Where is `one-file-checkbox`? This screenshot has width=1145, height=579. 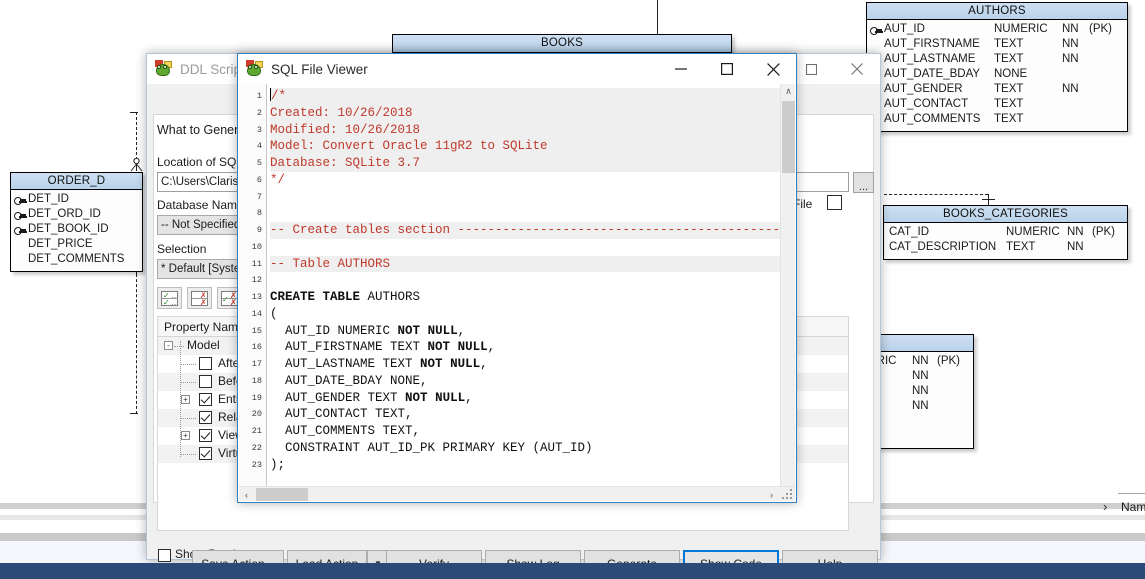
one-file-checkbox is located at coordinates (834, 202).